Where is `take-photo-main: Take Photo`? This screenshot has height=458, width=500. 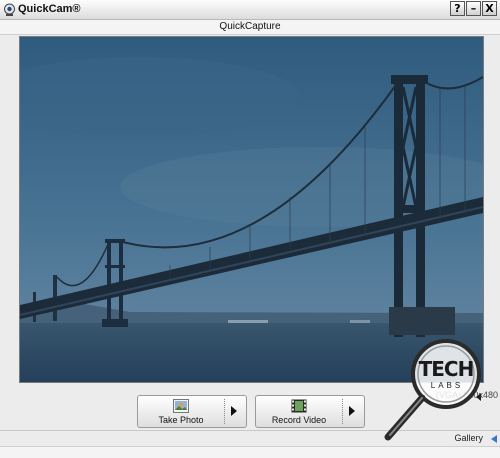 take-photo-main: Take Photo is located at coordinates (181, 411).